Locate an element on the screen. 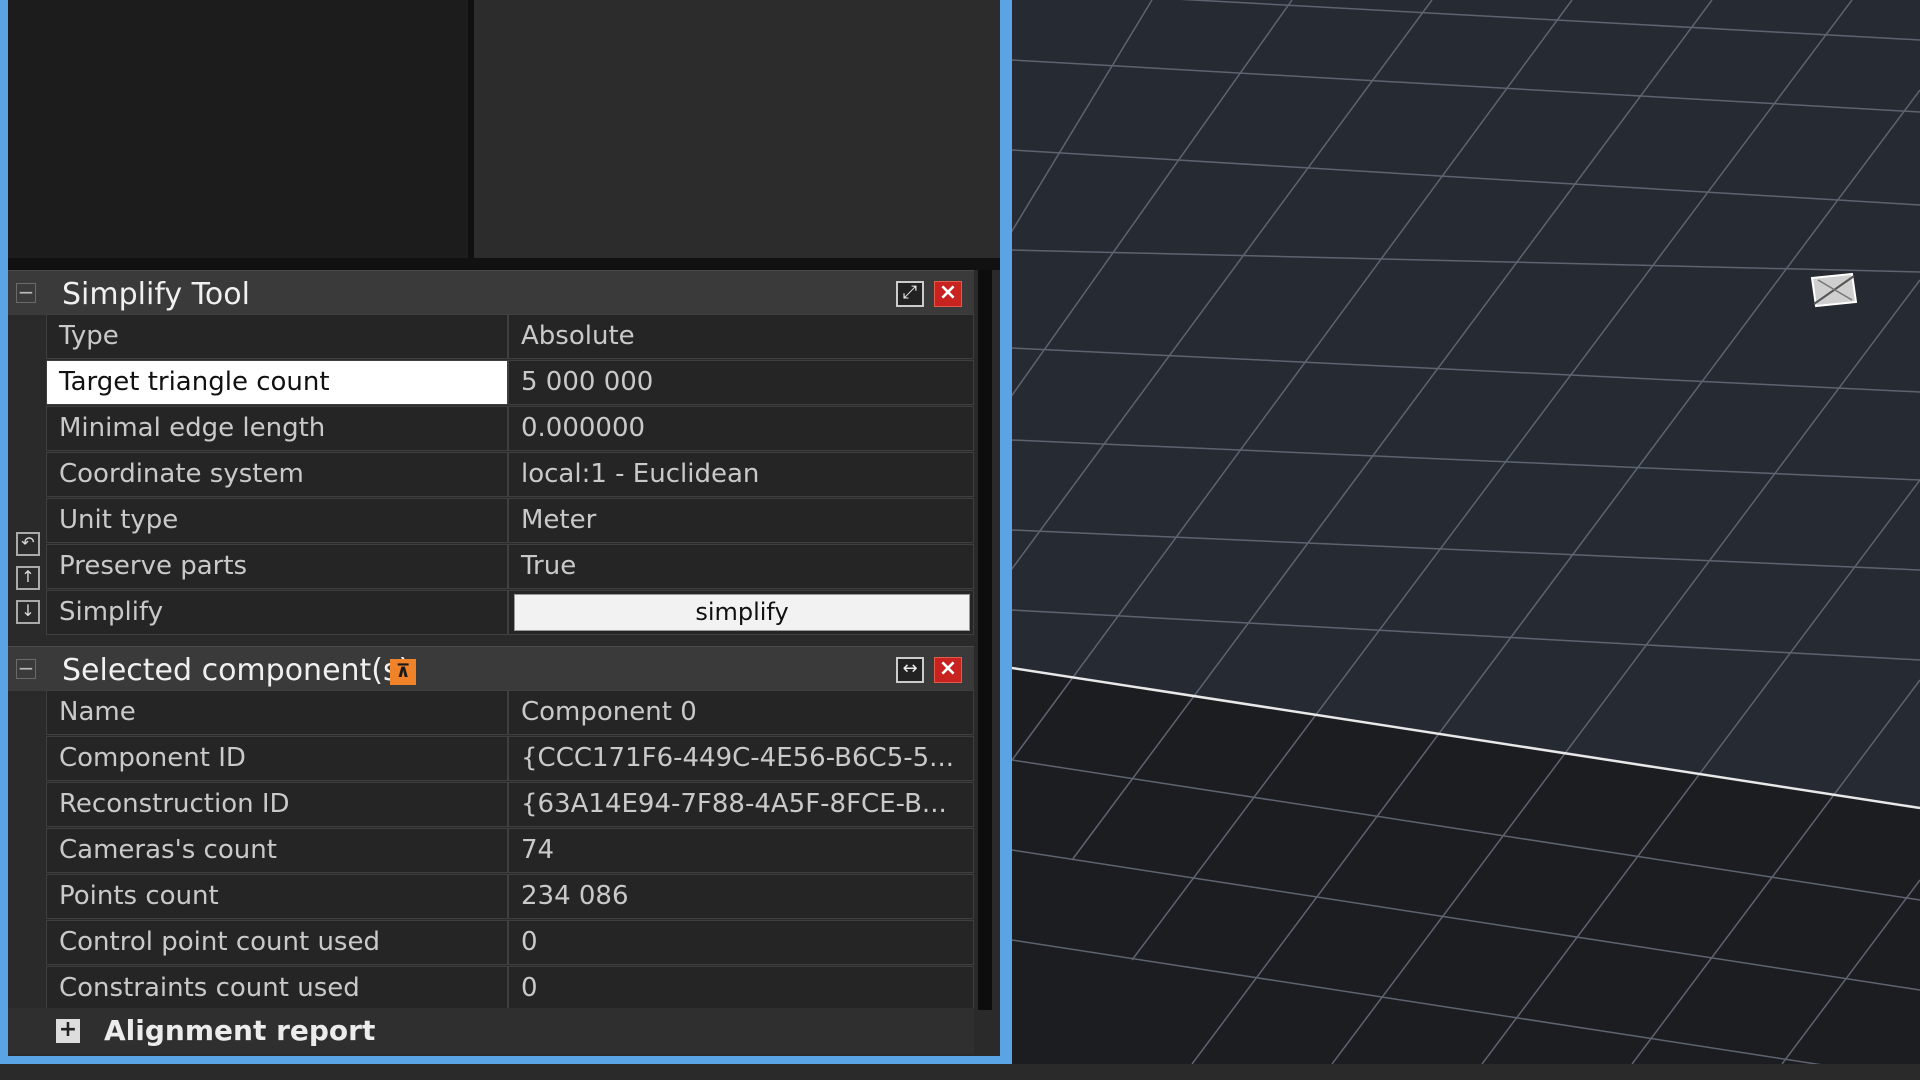 The height and width of the screenshot is (1080, 1920). property-label: Component ID is located at coordinates (277, 758).